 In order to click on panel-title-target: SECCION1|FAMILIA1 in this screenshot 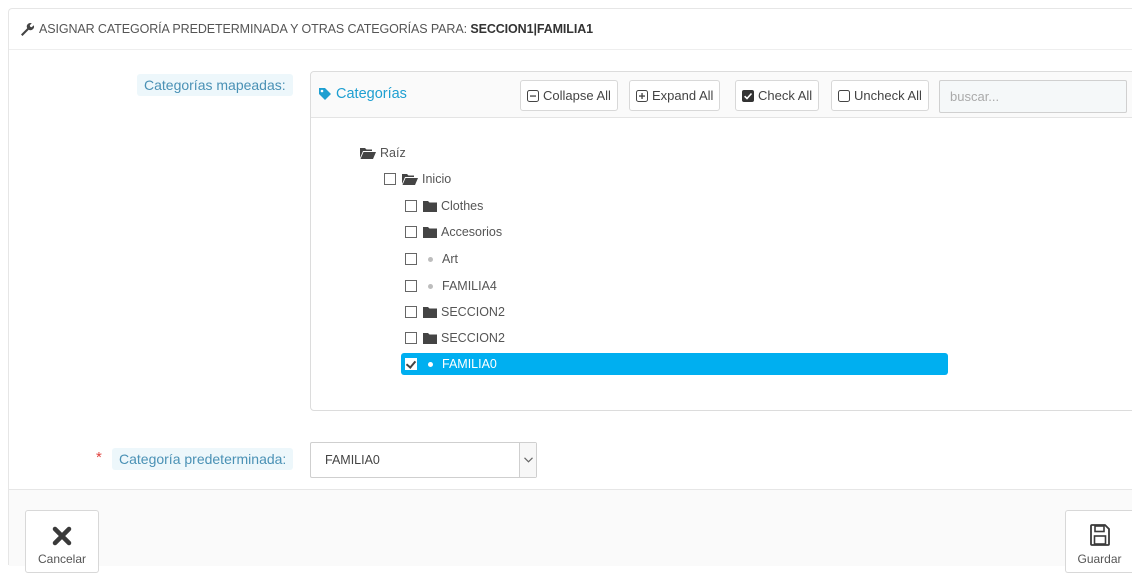, I will do `click(531, 29)`.